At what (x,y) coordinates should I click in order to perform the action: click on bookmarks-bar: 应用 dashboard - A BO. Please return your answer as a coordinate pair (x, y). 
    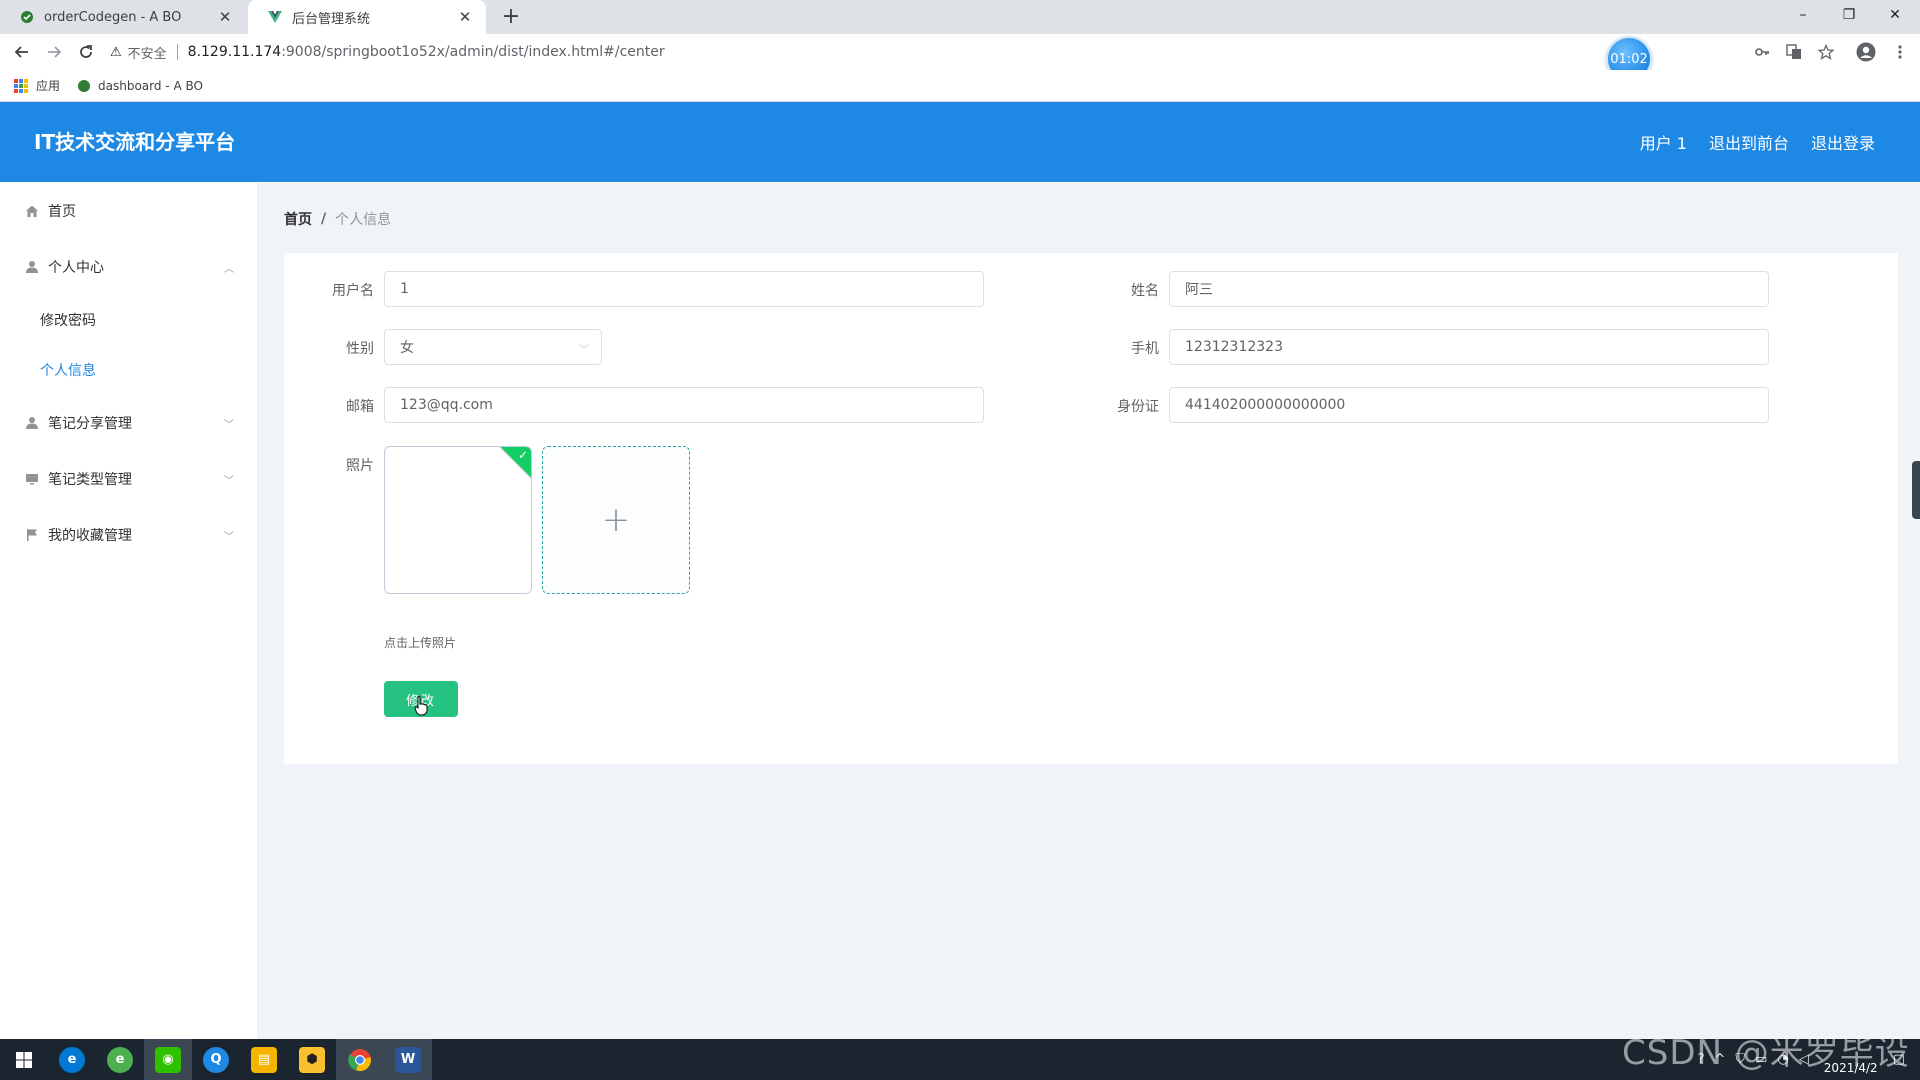
    Looking at the image, I should click on (960, 86).